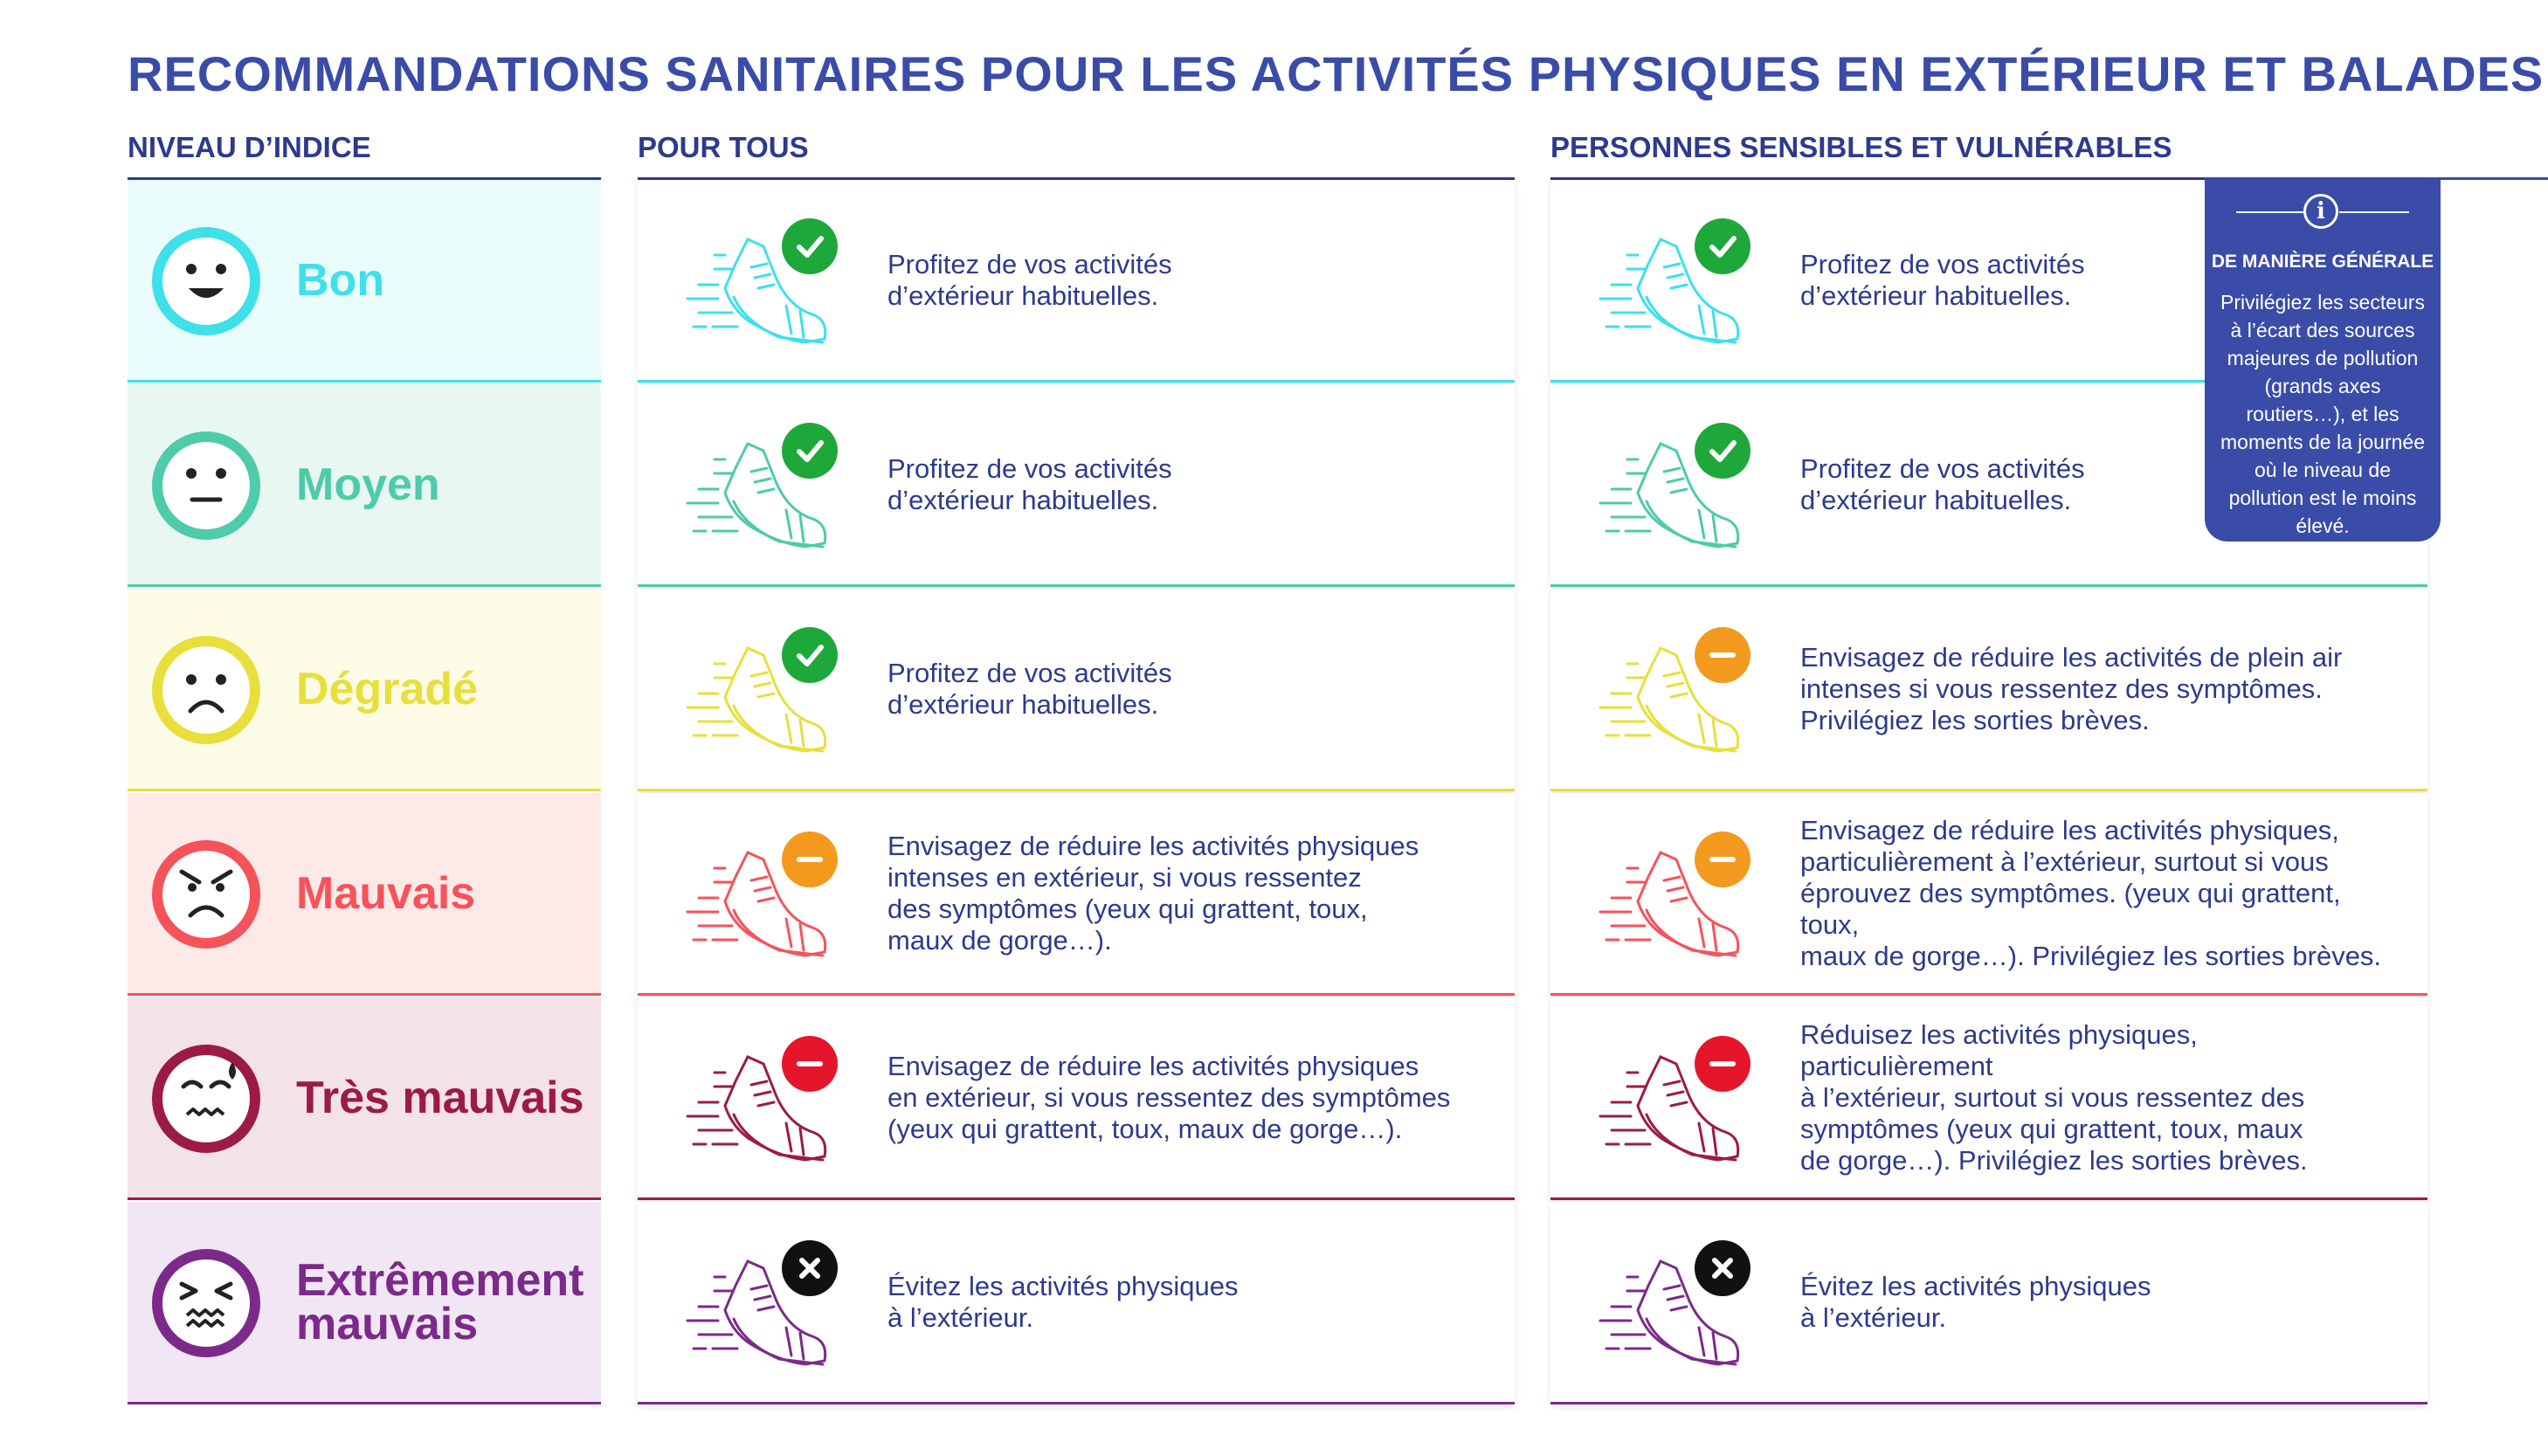 This screenshot has width=2548, height=1456. What do you see at coordinates (368, 484) in the screenshot?
I see `level-label: Moyen` at bounding box center [368, 484].